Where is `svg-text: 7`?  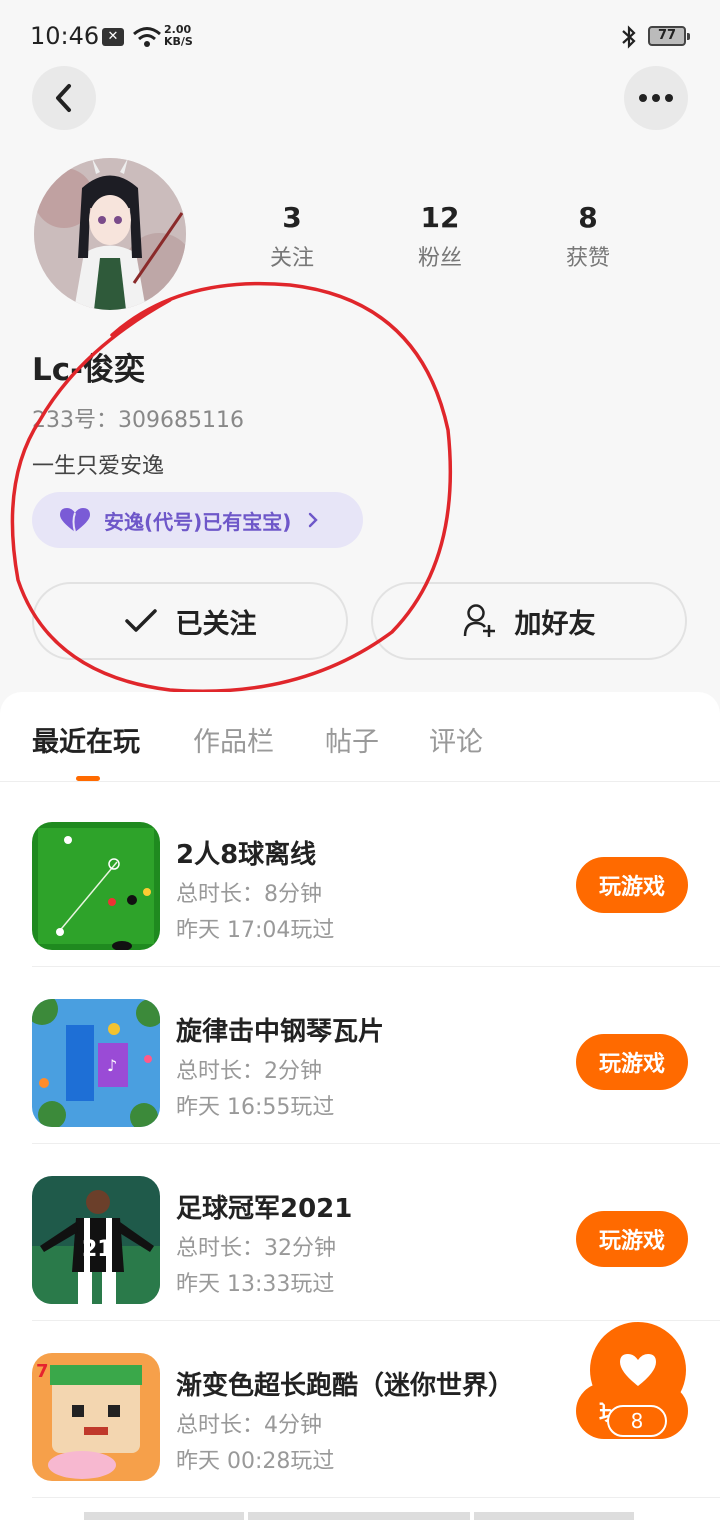
svg-text: 7 is located at coordinates (42, 1371).